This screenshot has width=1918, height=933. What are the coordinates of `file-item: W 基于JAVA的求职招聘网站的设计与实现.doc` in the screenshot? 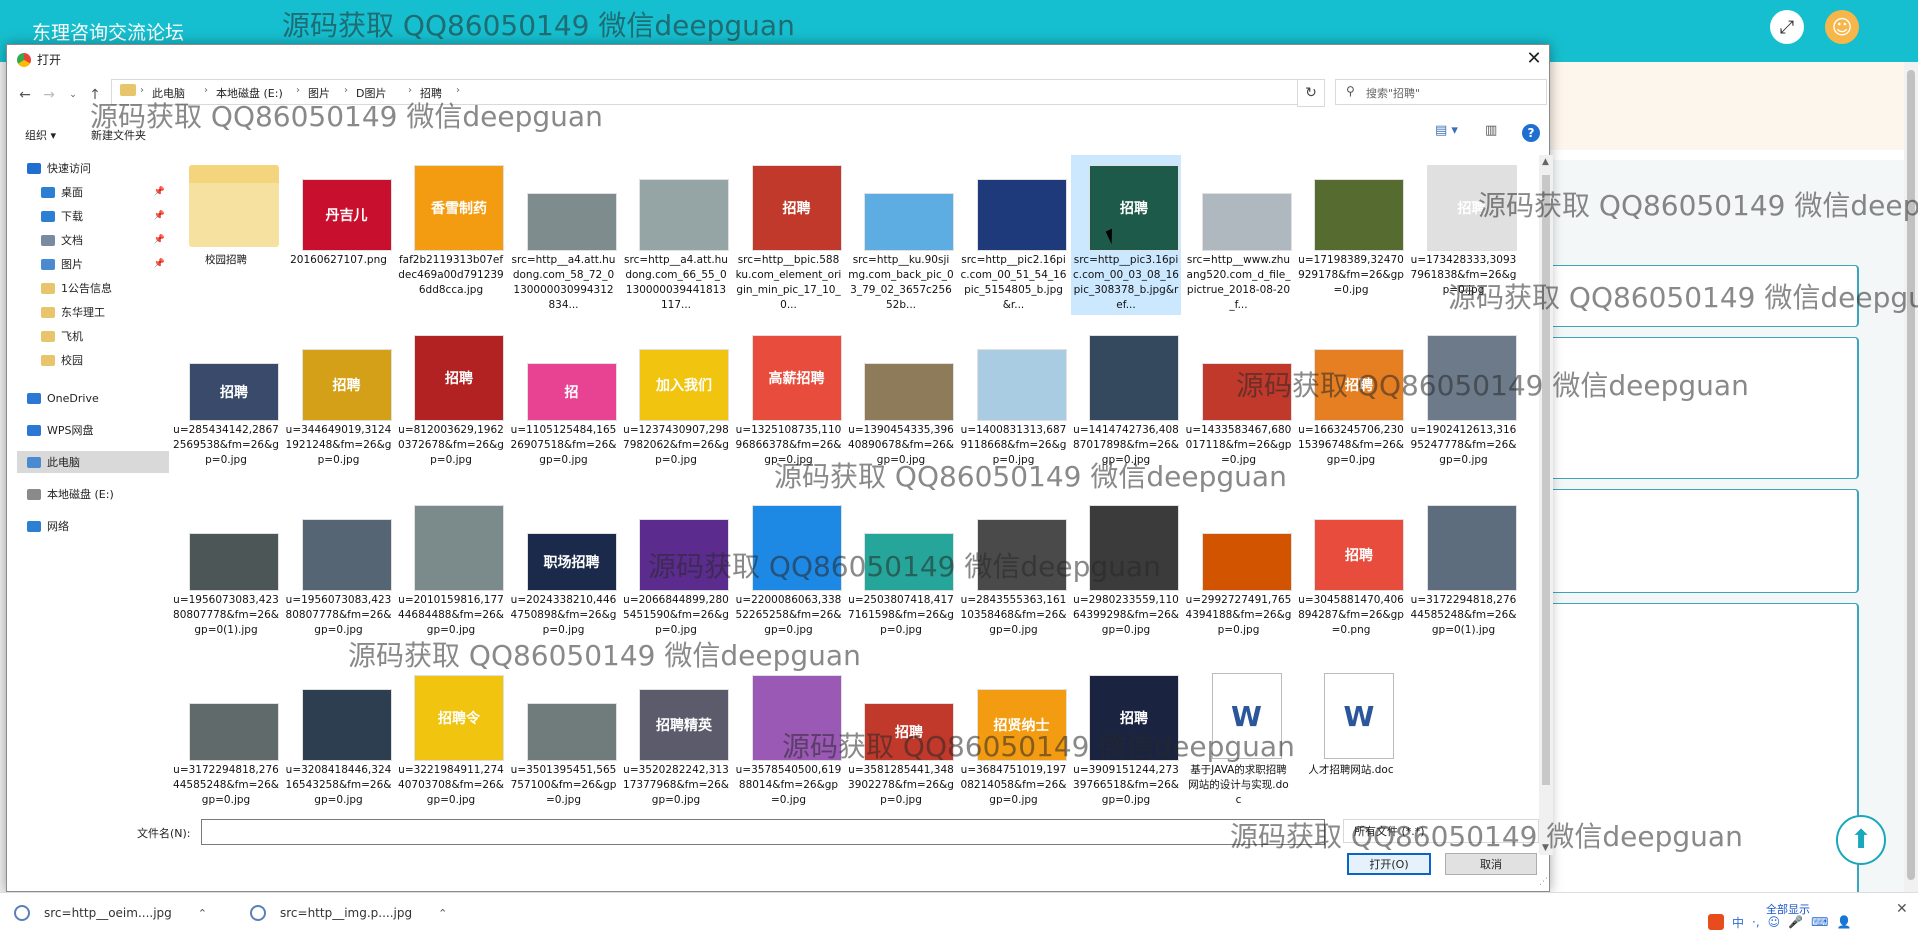 It's located at (1239, 745).